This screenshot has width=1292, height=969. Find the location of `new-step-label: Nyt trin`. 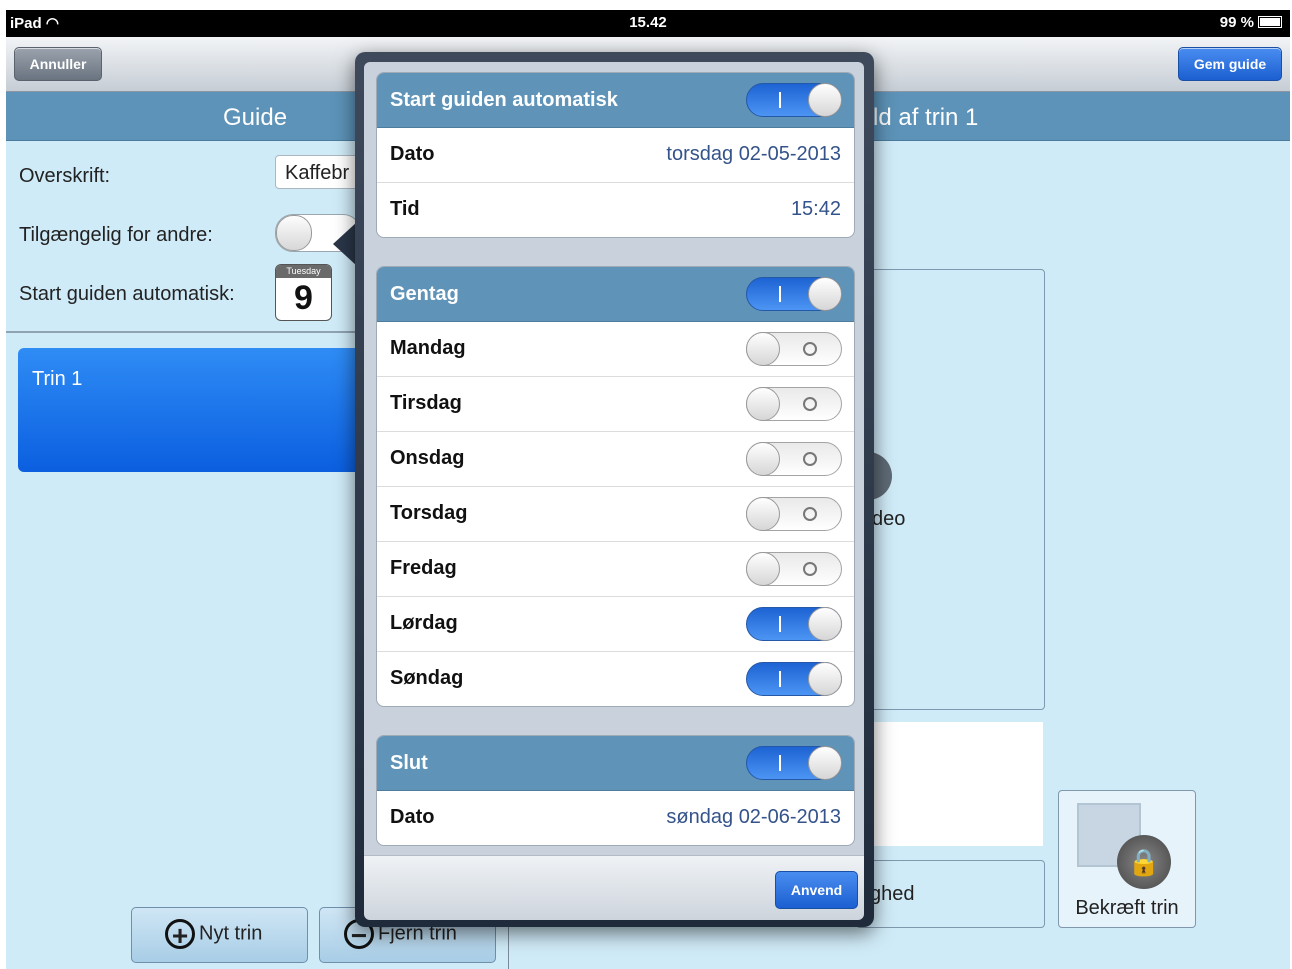

new-step-label: Nyt trin is located at coordinates (231, 933).